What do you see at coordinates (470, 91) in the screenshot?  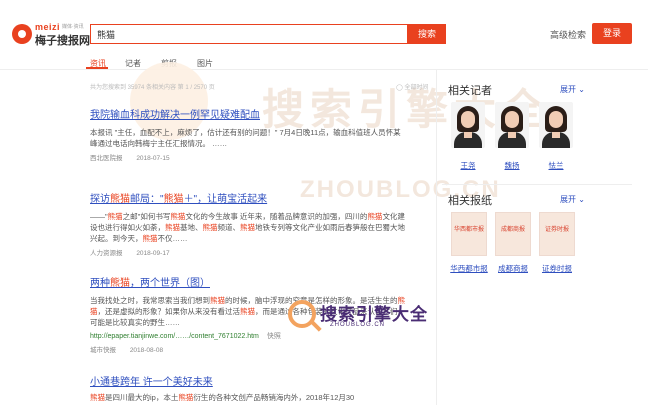 I see `related-reporters-title: 相关记者` at bounding box center [470, 91].